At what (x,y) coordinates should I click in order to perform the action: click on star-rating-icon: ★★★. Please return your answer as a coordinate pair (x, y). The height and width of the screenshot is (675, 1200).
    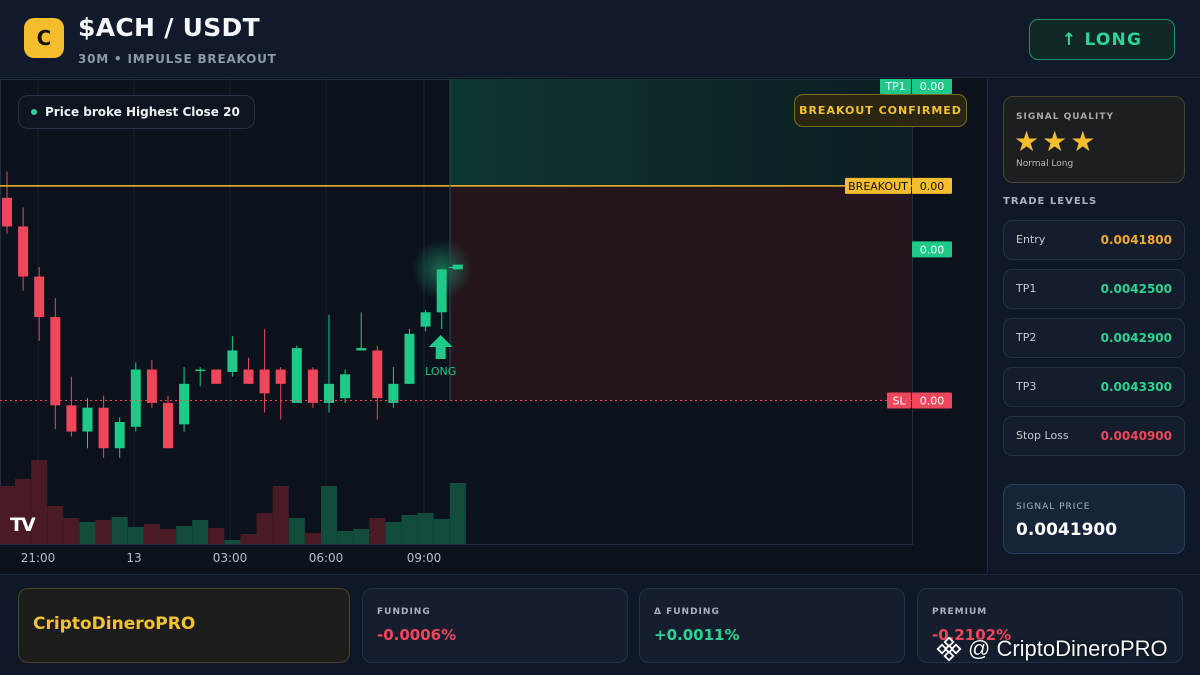
    Looking at the image, I should click on (1056, 141).